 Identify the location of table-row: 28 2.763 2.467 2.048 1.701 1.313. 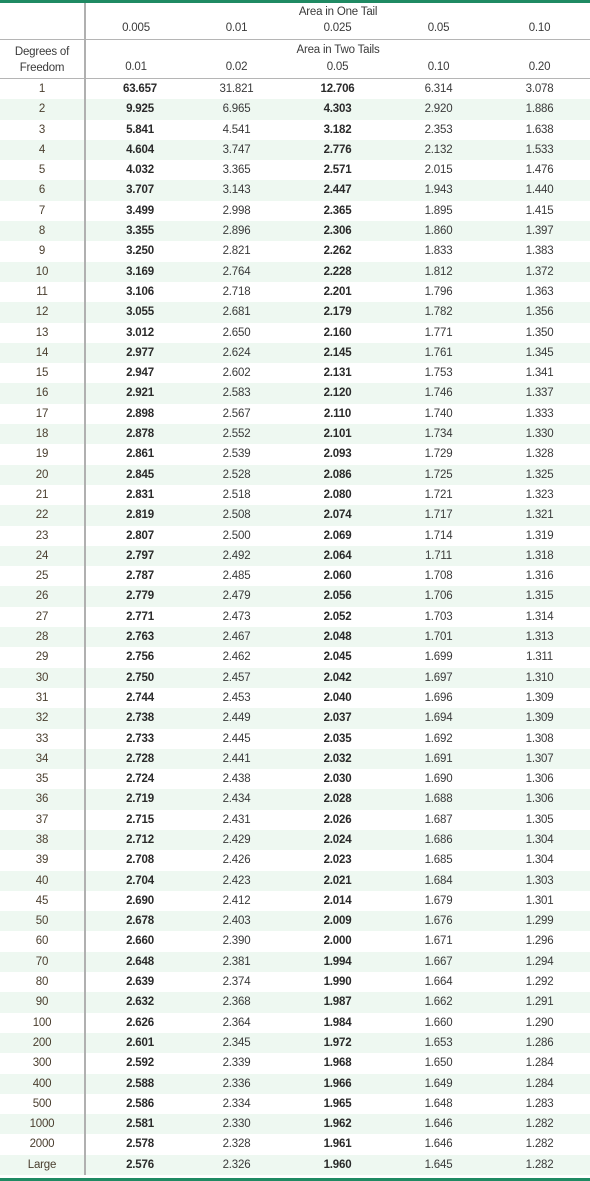
(295, 637).